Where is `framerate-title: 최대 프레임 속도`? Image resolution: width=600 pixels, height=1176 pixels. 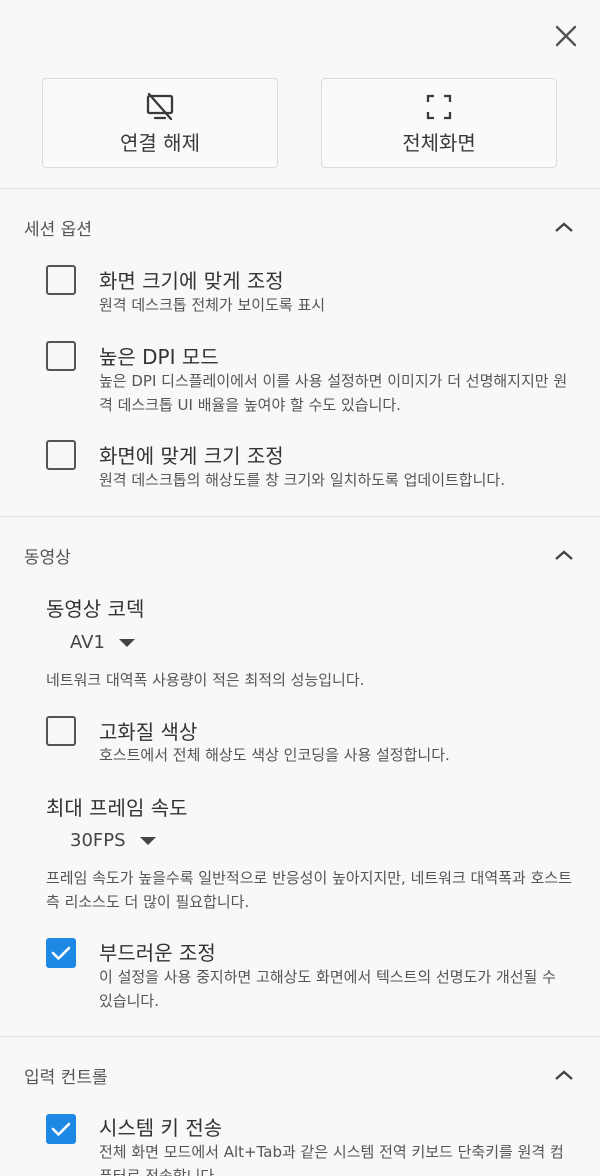
framerate-title: 최대 프레임 속도 is located at coordinates (117, 808).